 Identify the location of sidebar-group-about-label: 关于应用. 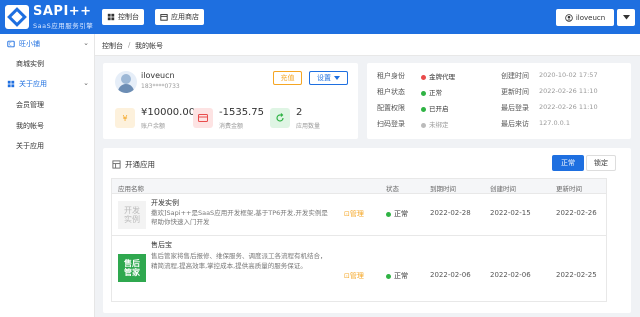
(33, 84).